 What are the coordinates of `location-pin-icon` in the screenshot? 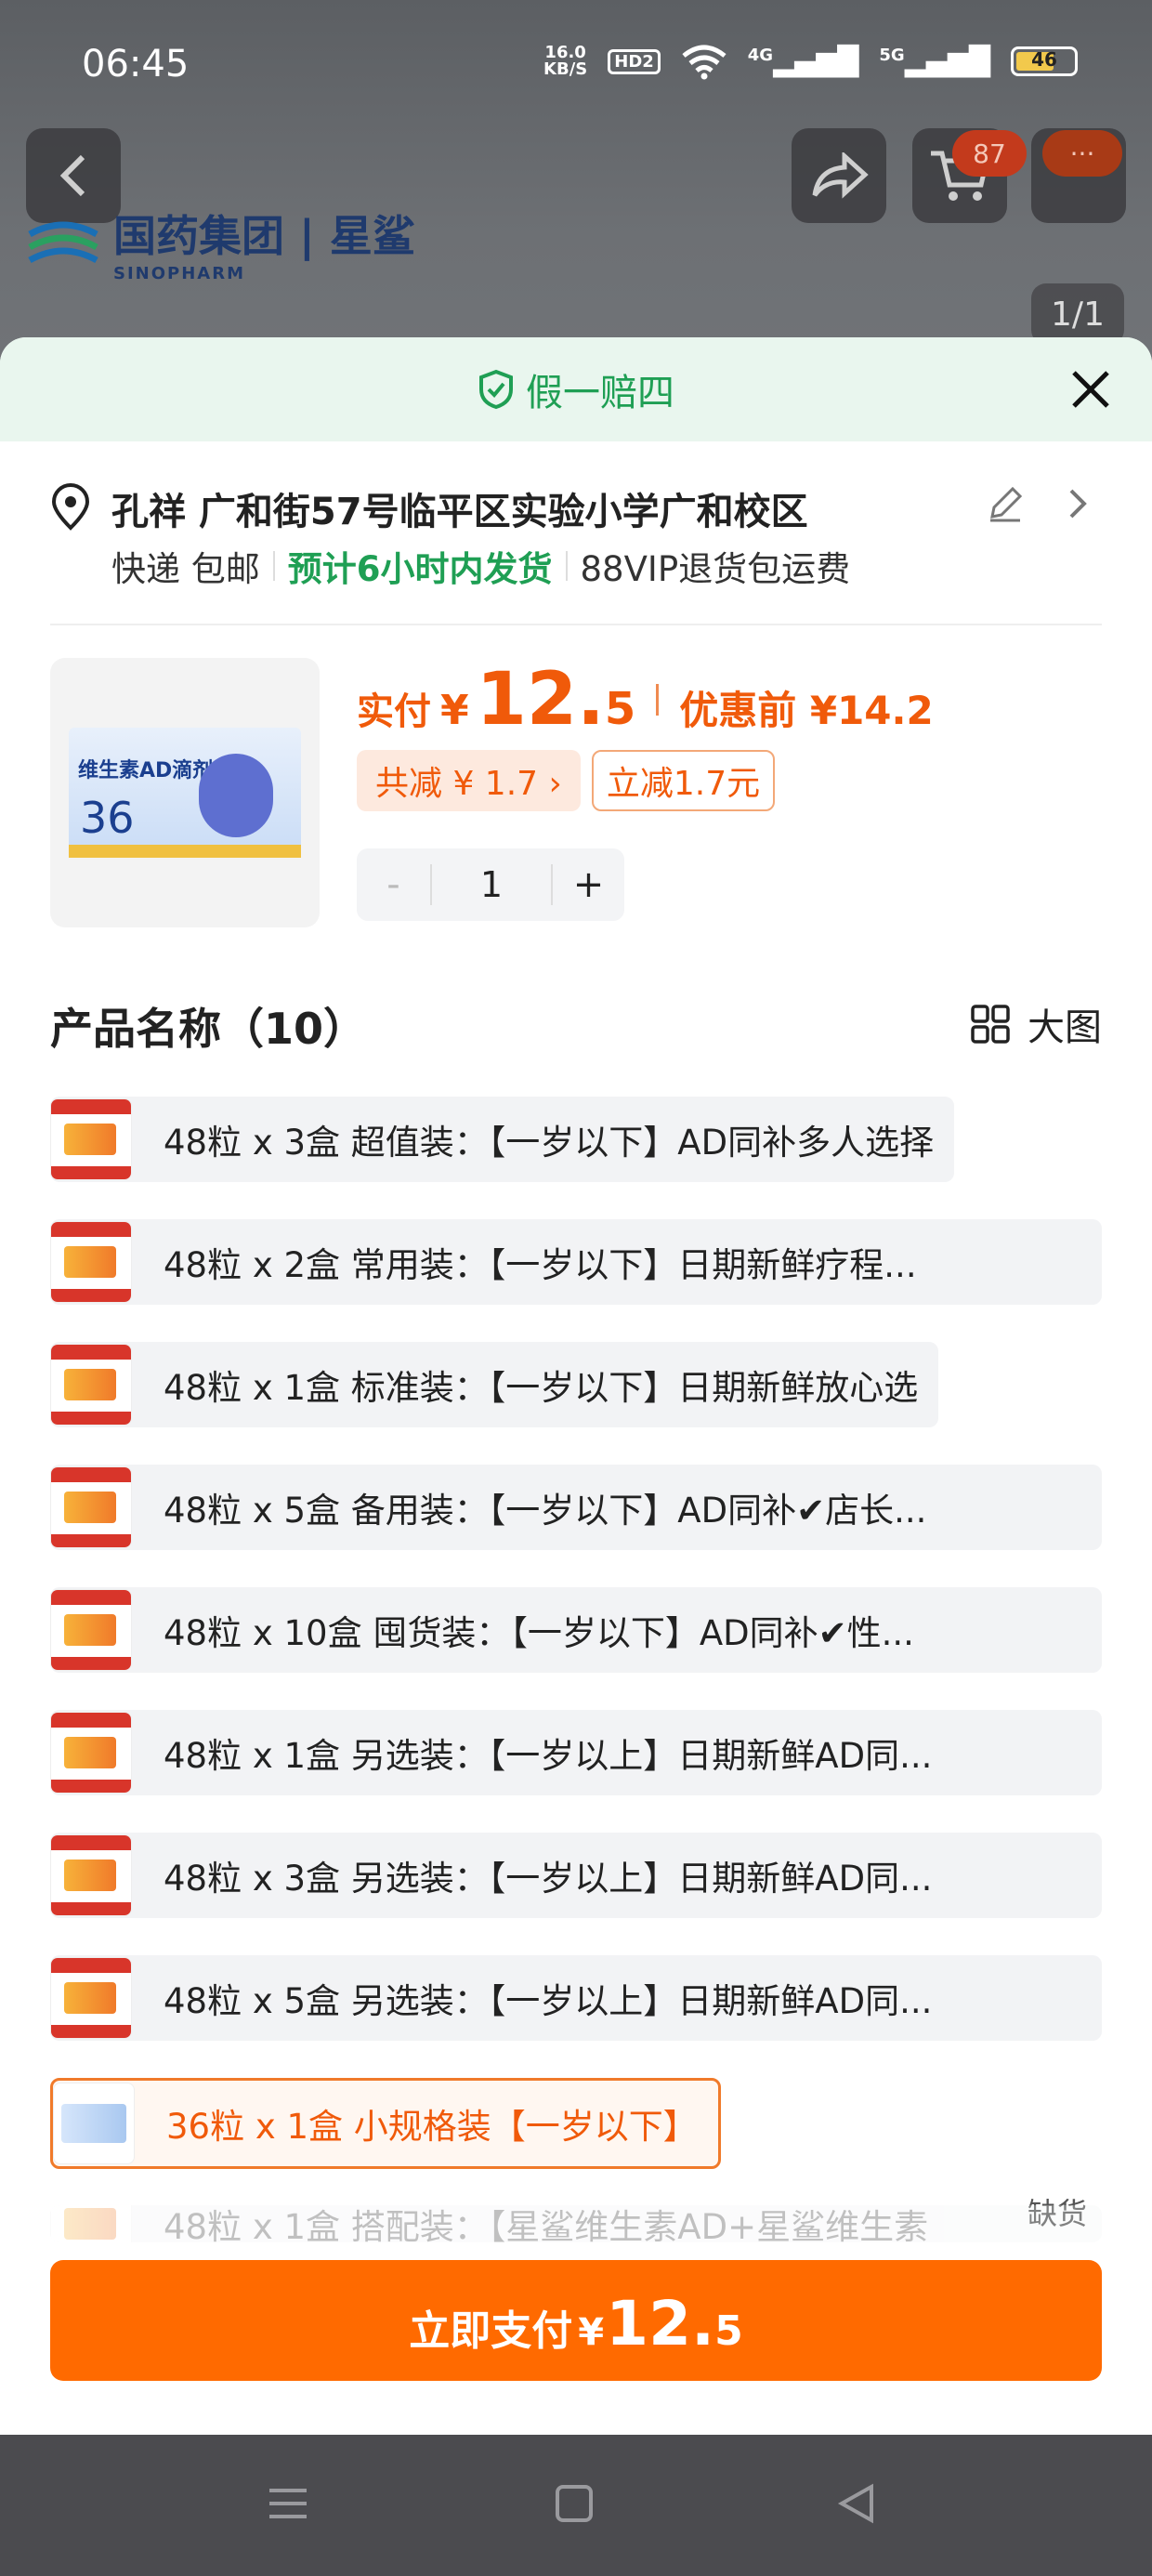 It's located at (70, 507).